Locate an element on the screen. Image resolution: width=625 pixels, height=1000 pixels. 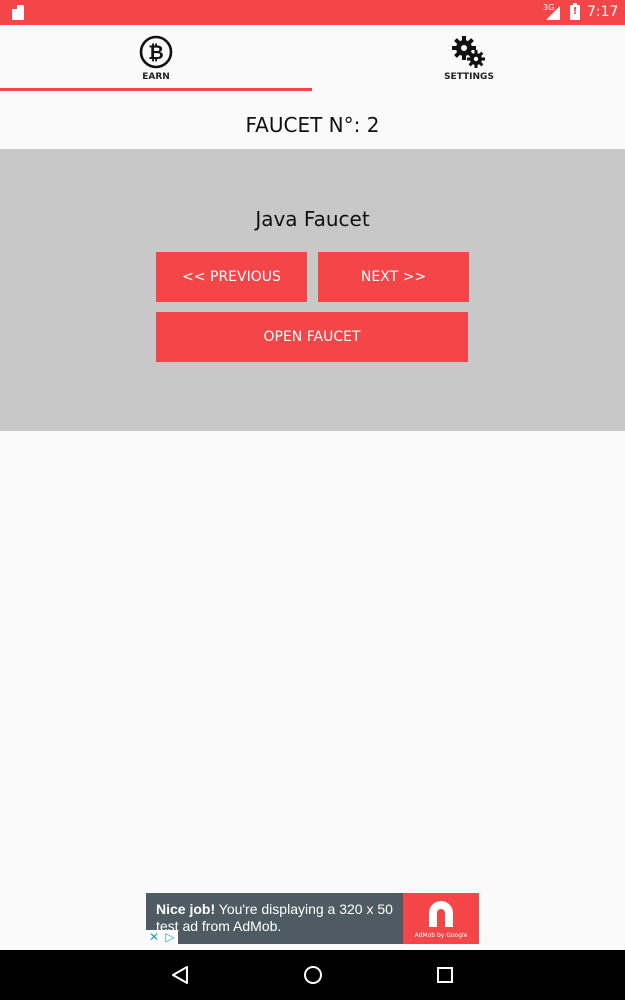
recents-icon is located at coordinates (445, 975).